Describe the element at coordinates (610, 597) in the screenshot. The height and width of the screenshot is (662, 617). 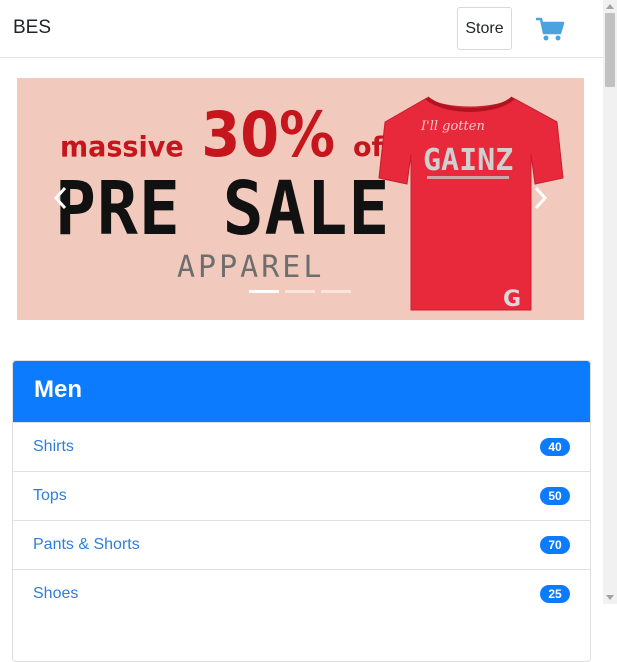
I see `scroll-down-arrow-icon` at that location.